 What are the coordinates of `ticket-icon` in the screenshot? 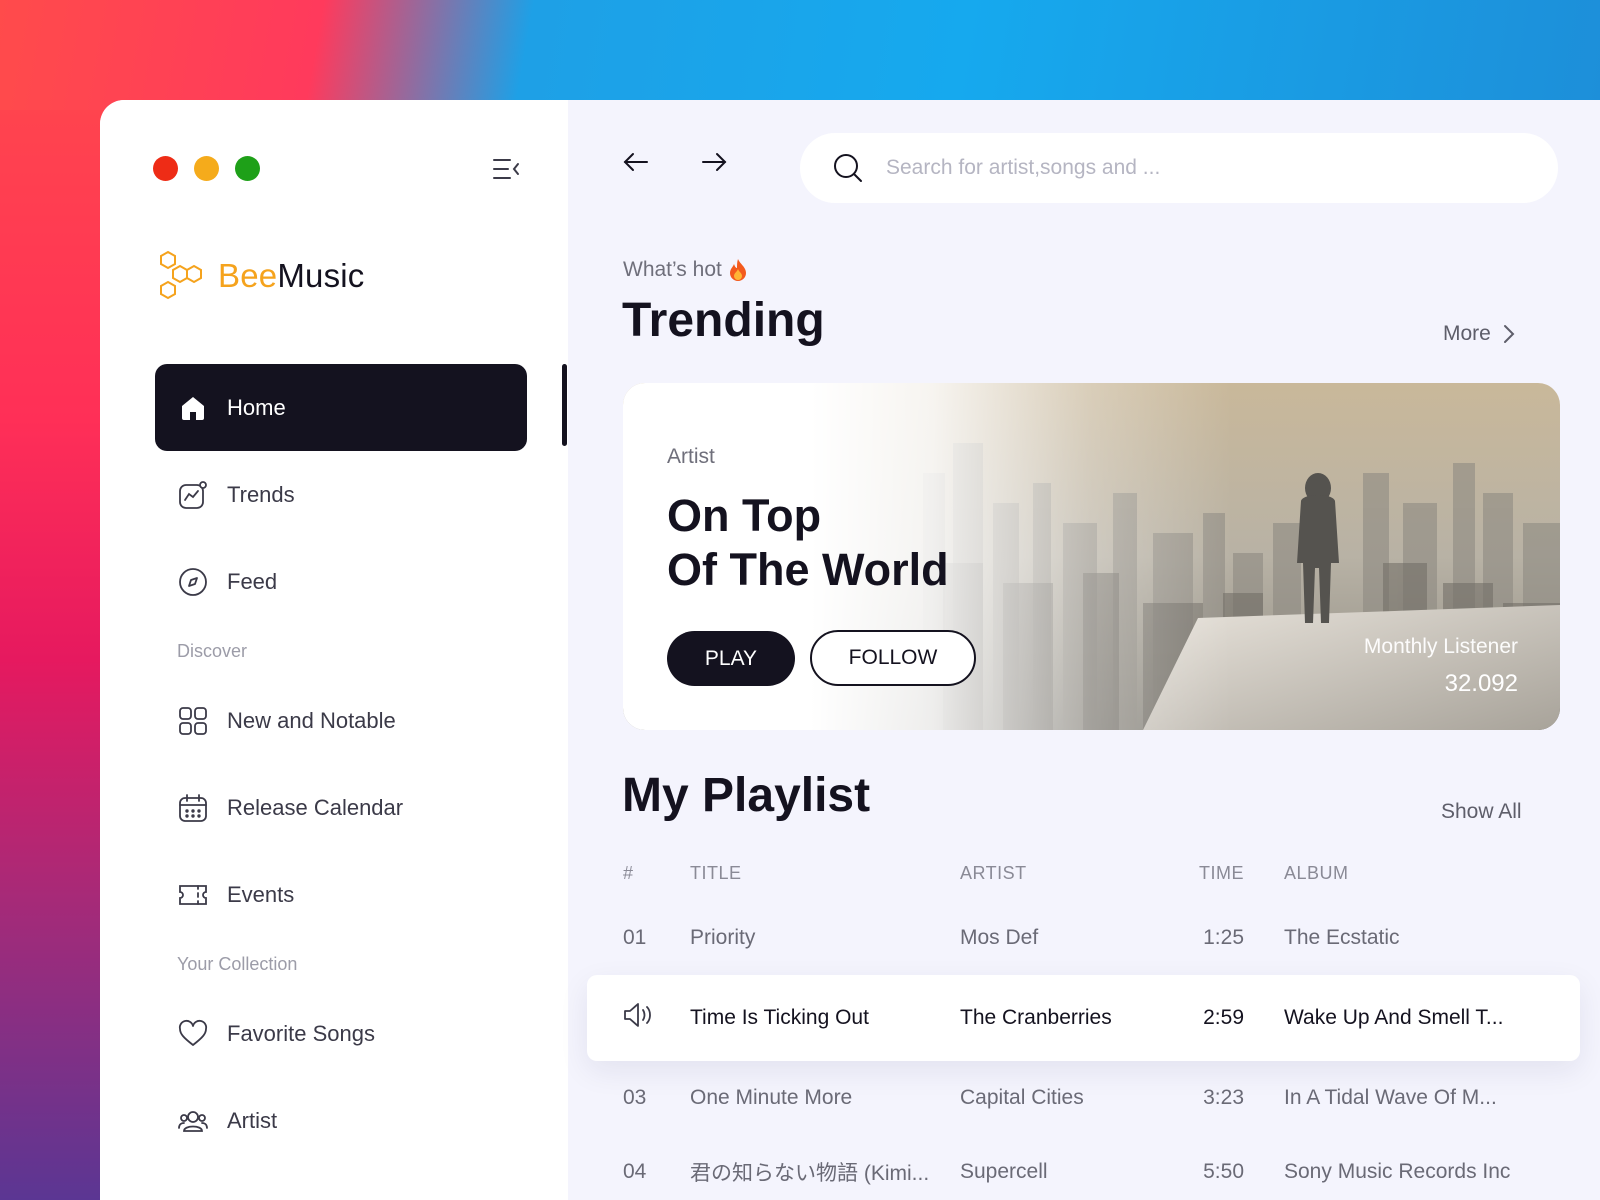 It's located at (193, 895).